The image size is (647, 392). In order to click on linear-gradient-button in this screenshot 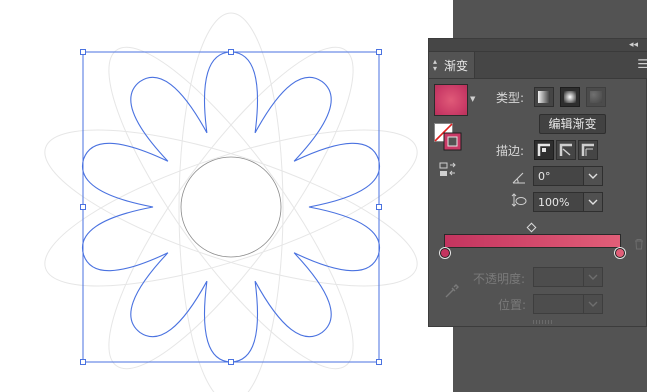, I will do `click(544, 97)`.